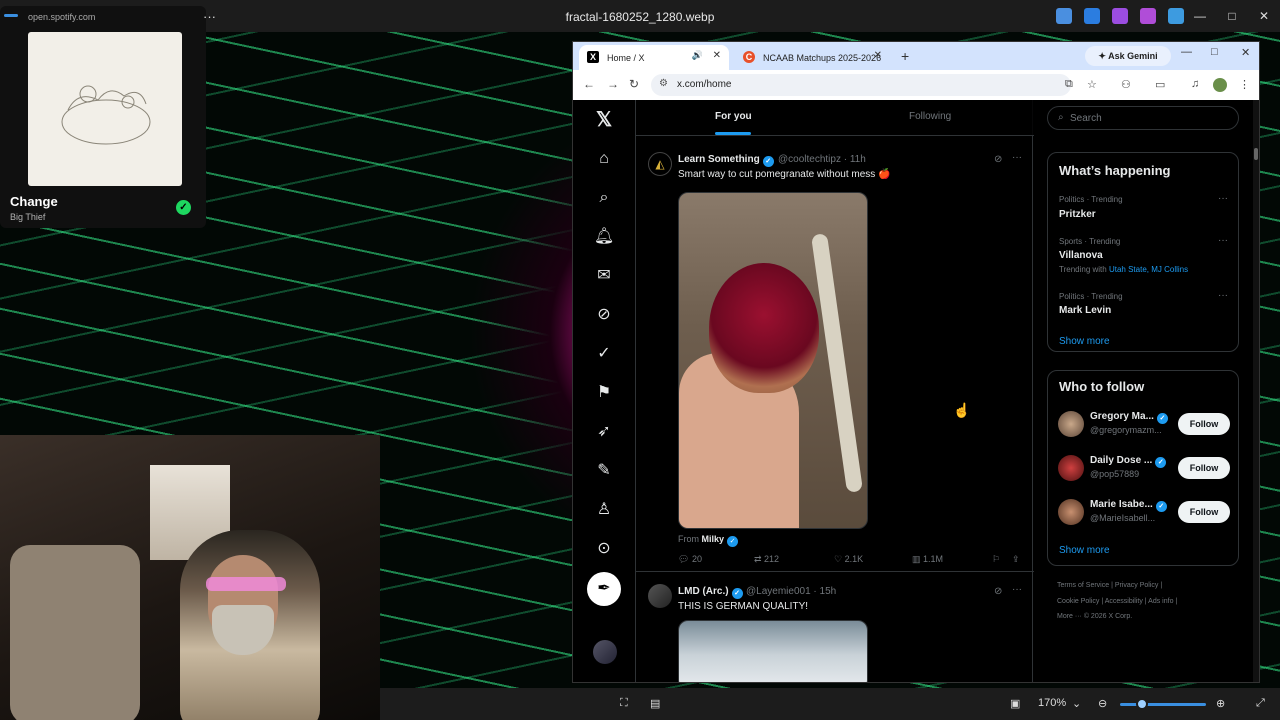  I want to click on ask-gemini-button: ✦ Ask Gemini, so click(1128, 56).